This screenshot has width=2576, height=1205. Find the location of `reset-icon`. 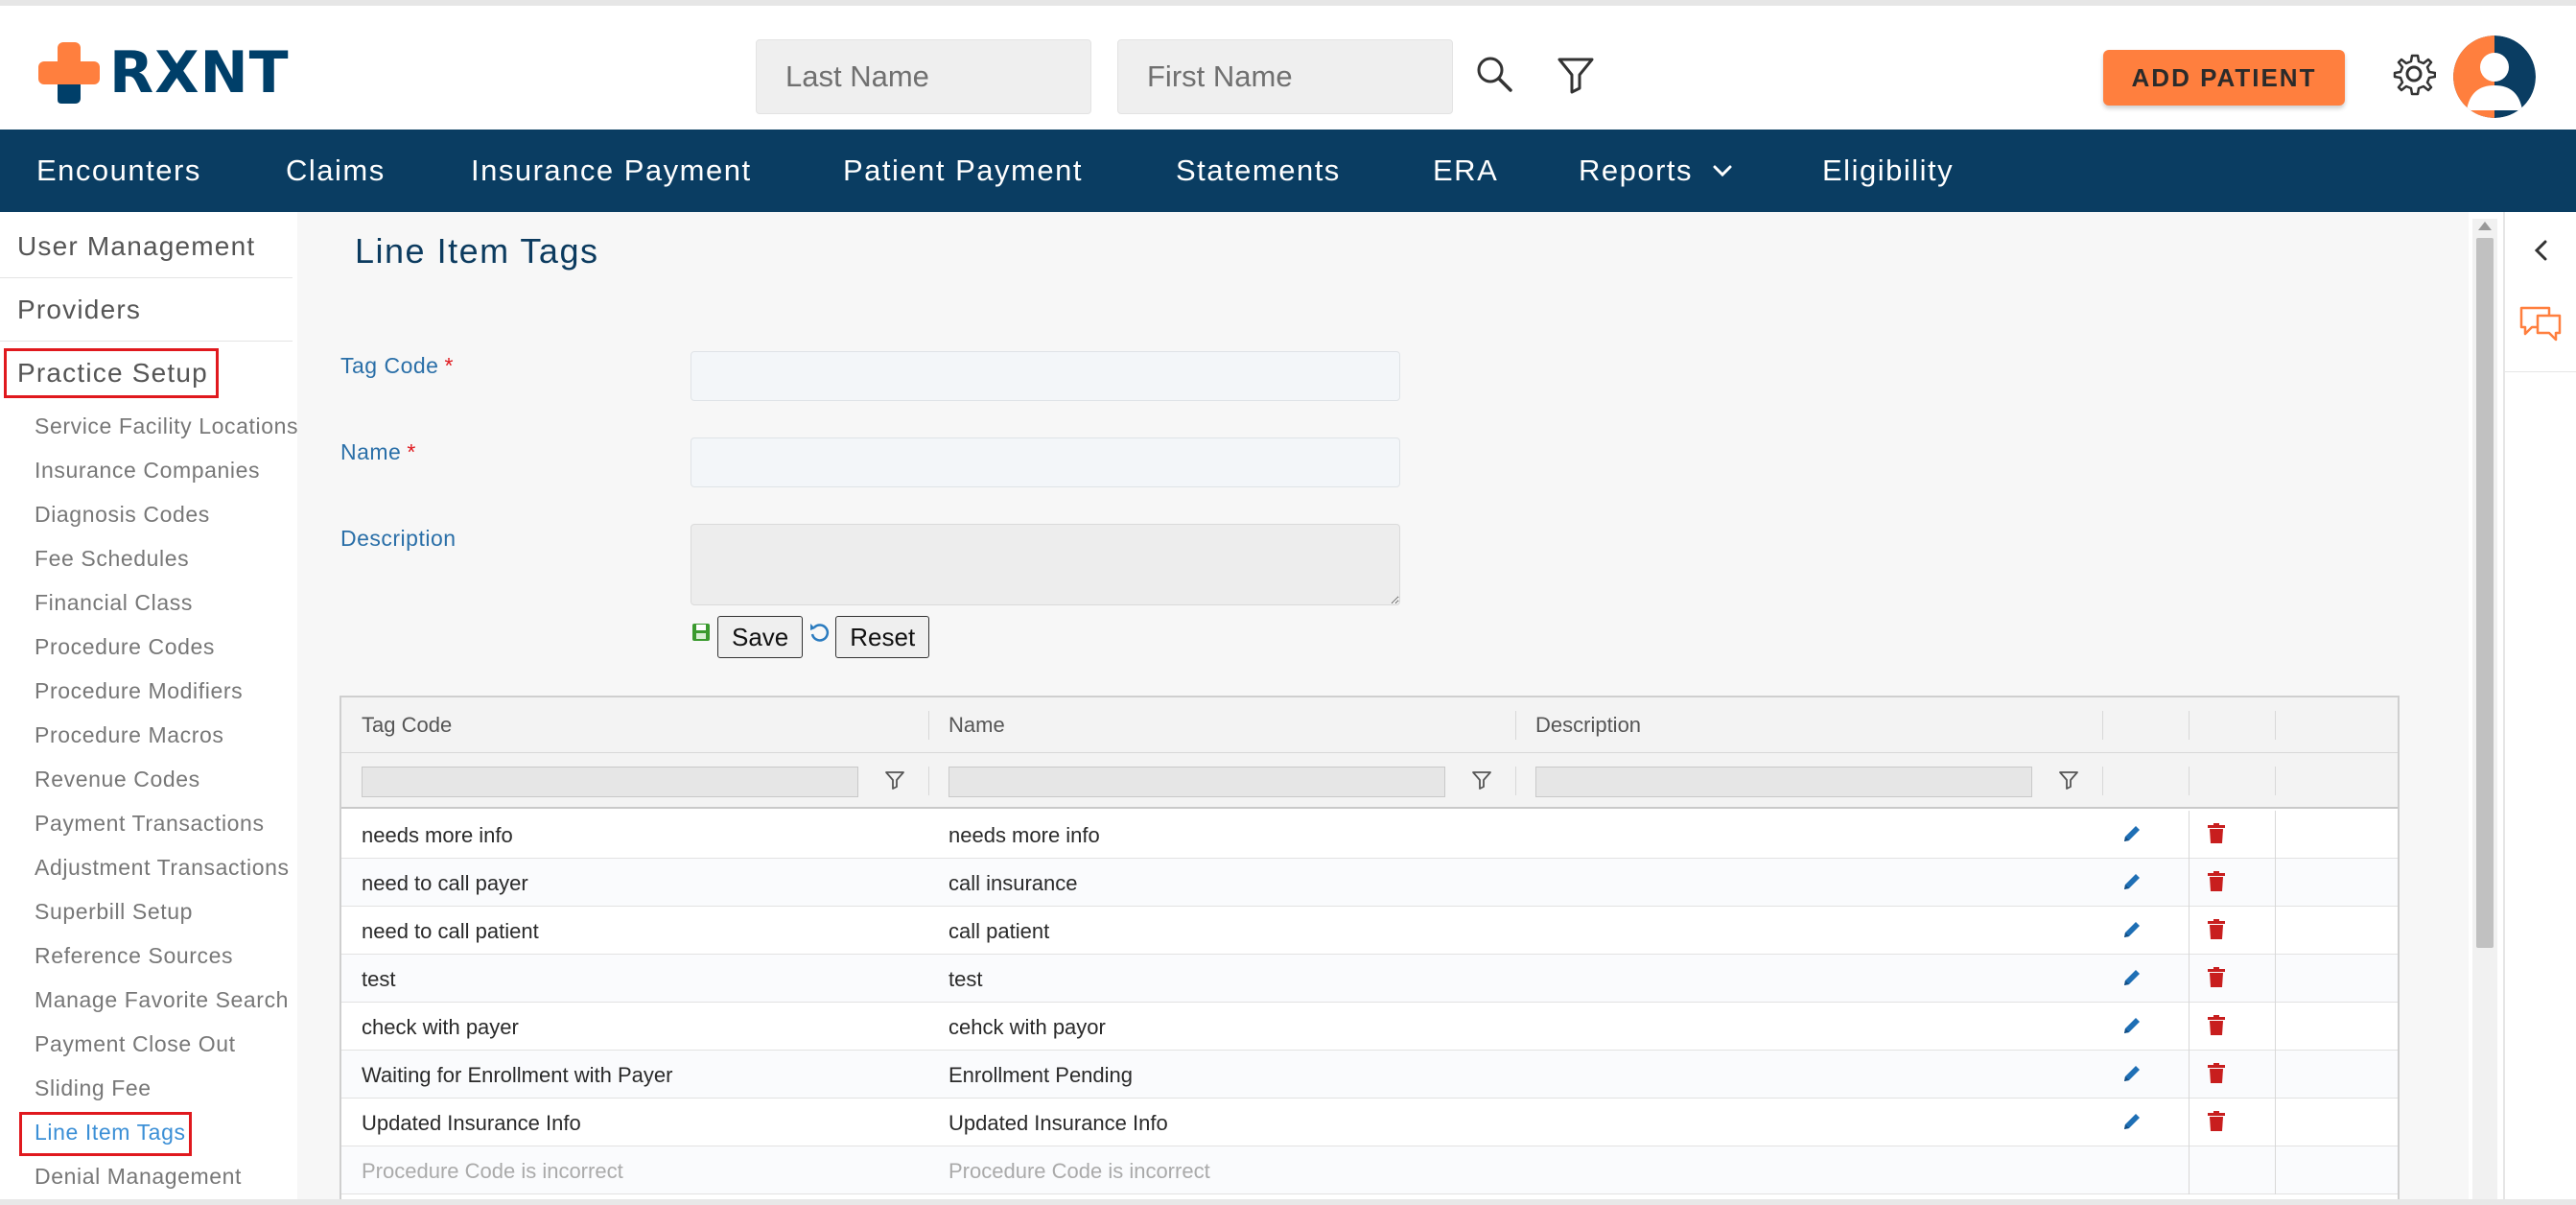

reset-icon is located at coordinates (820, 633).